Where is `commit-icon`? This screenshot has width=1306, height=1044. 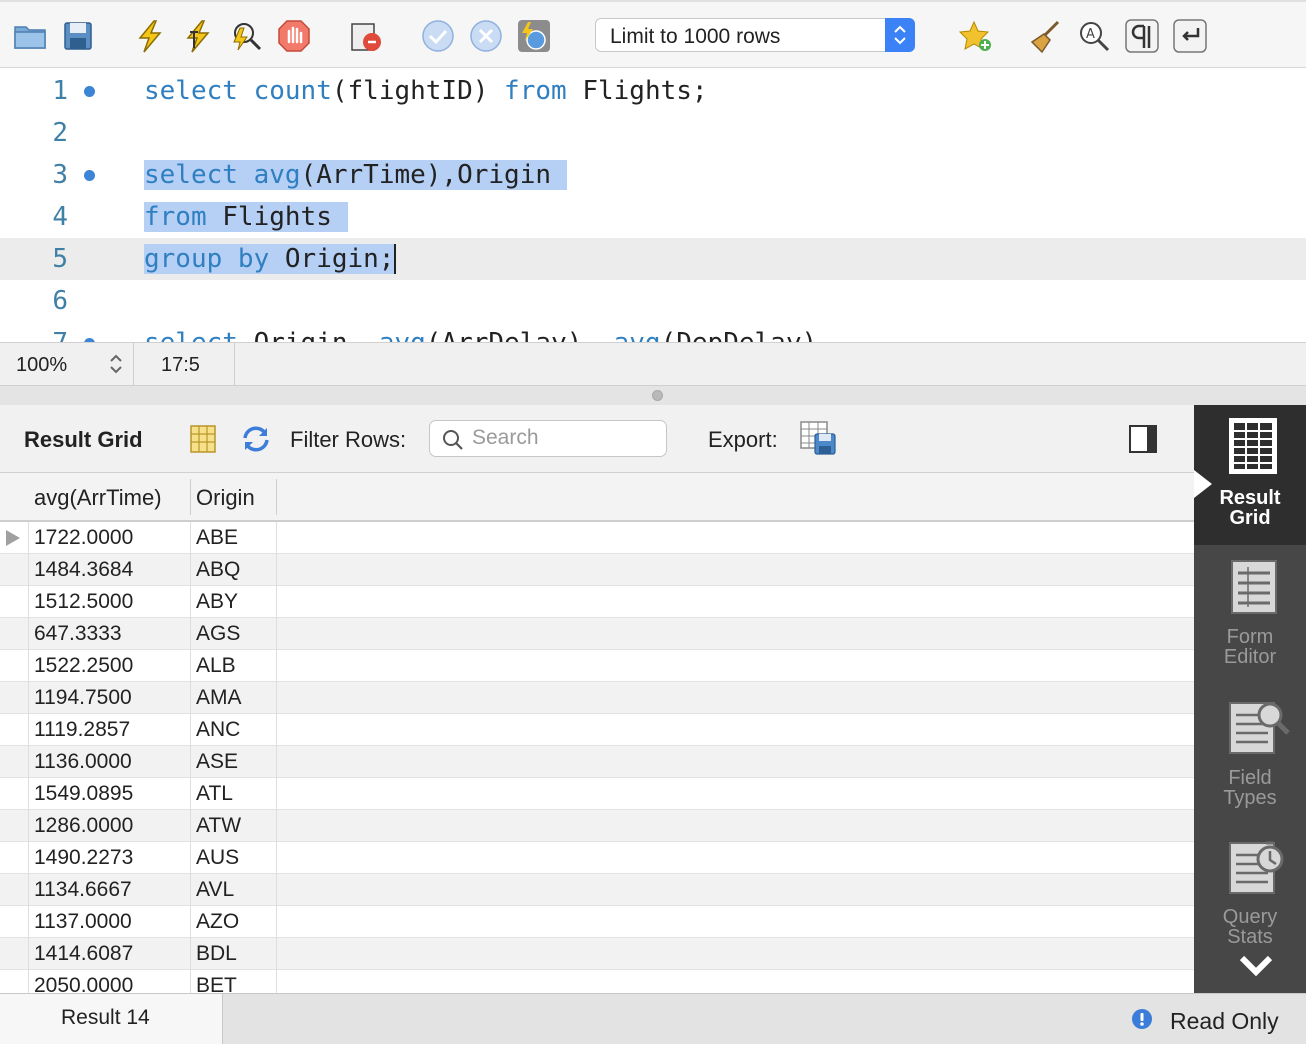 commit-icon is located at coordinates (438, 36).